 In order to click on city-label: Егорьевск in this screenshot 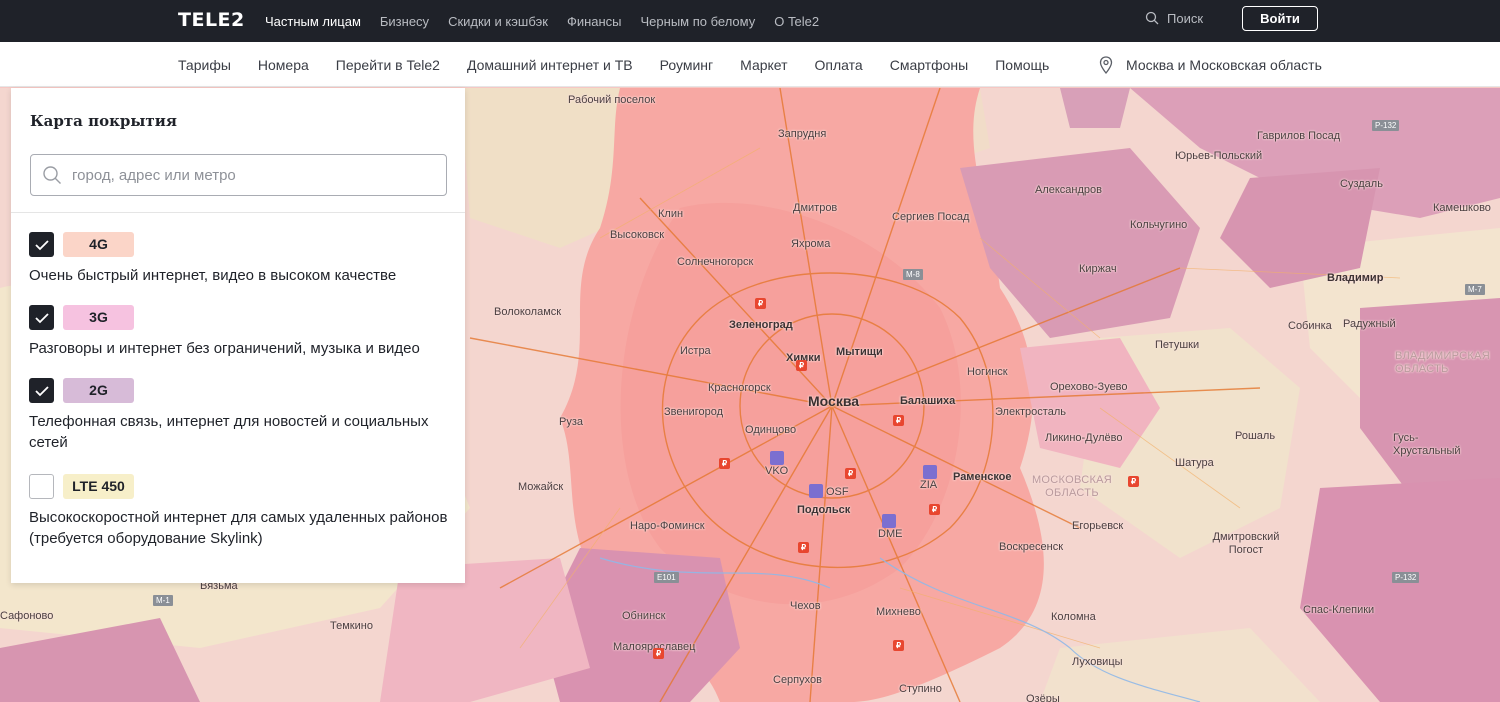, I will do `click(1098, 526)`.